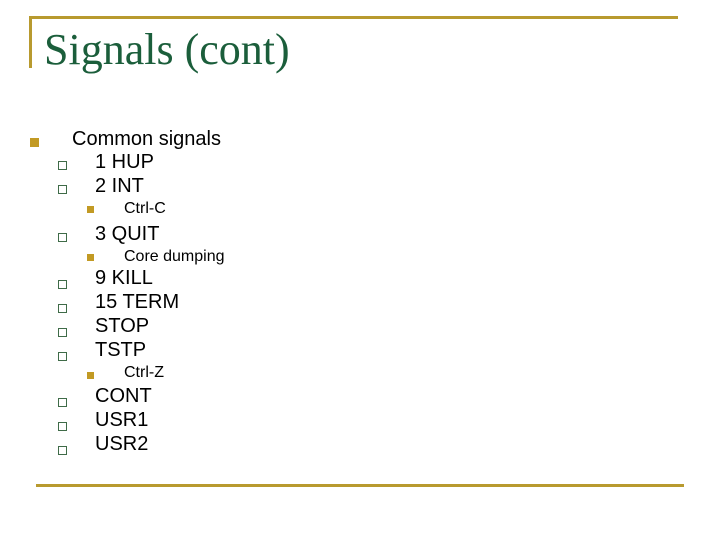 This screenshot has height=540, width=720. Describe the element at coordinates (144, 372) in the screenshot. I see `outline-item-ctrl-z: Ctrl-Z` at that location.